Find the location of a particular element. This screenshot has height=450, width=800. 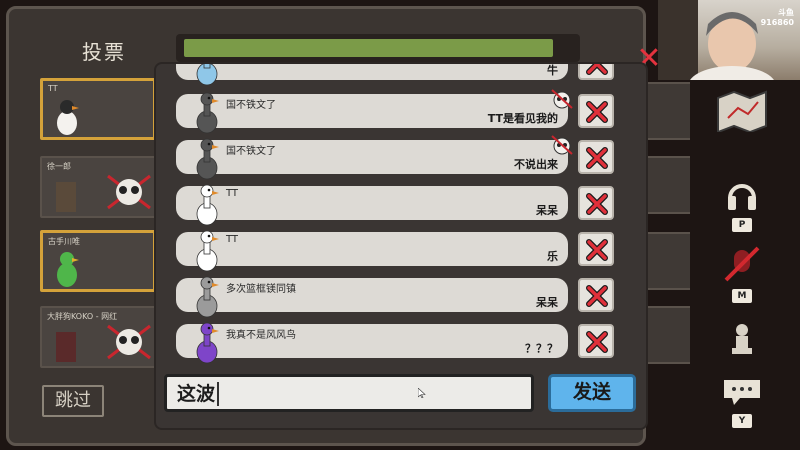

mute-key-label: M is located at coordinates (742, 296).